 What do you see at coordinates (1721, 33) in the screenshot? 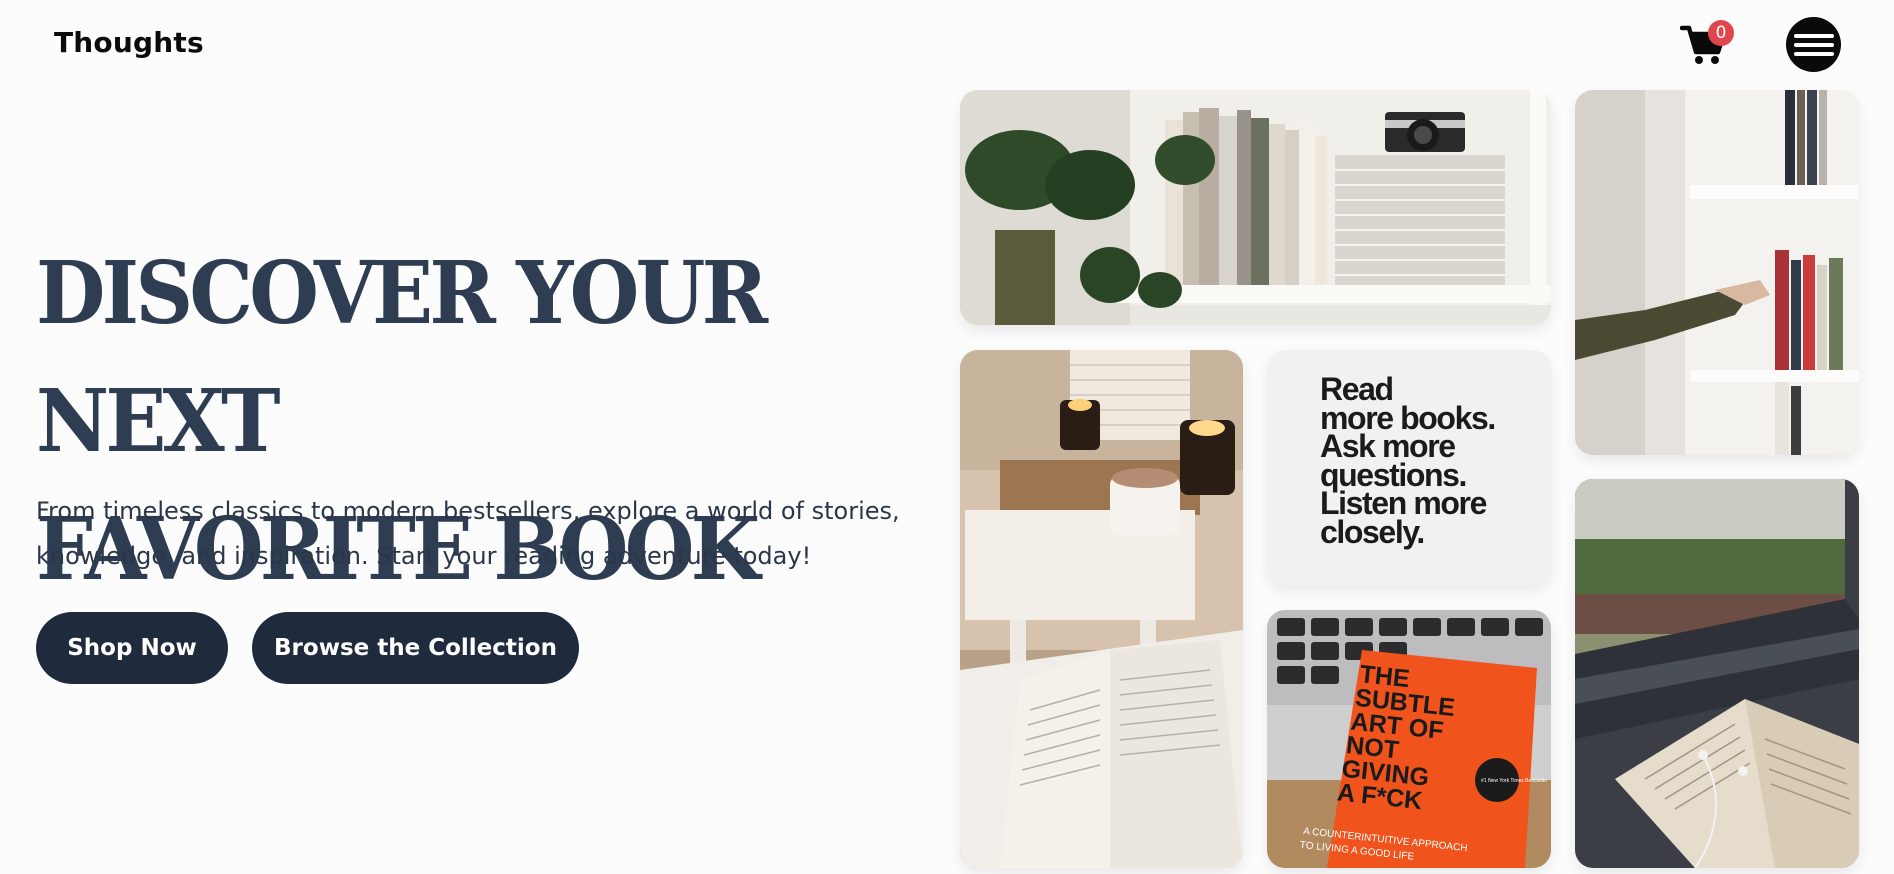
I see `cart-count-badge: 0` at bounding box center [1721, 33].